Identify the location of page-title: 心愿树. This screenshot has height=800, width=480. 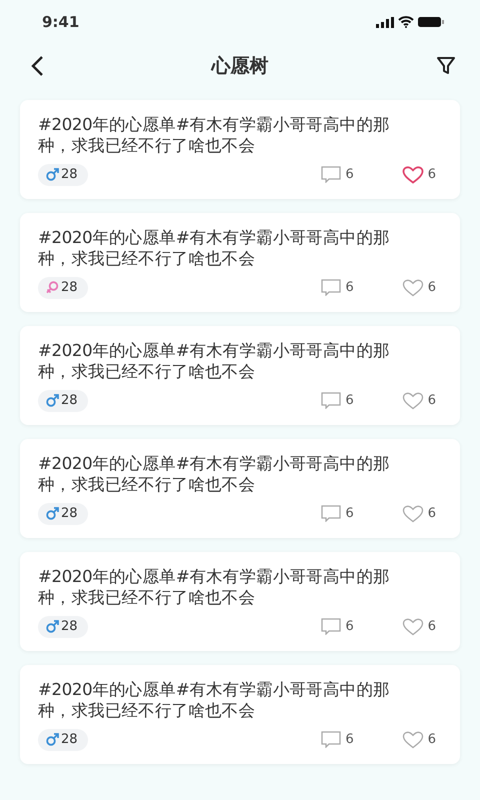
(240, 66).